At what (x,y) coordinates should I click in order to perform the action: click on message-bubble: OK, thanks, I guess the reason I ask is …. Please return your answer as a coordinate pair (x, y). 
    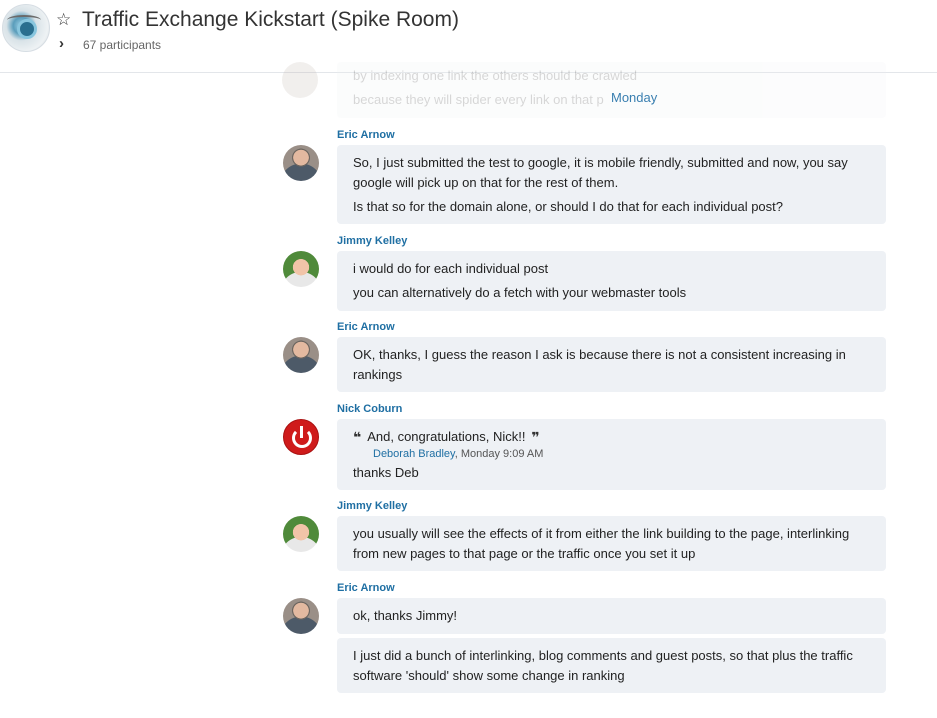
    Looking at the image, I should click on (611, 364).